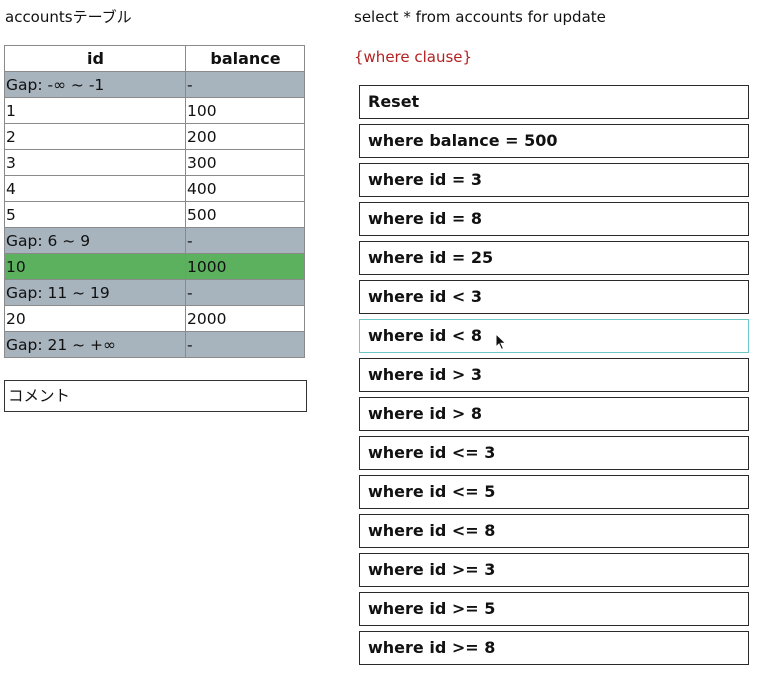 The height and width of the screenshot is (676, 760). Describe the element at coordinates (554, 336) in the screenshot. I see `where-id-lt-8-button: where id < 8` at that location.